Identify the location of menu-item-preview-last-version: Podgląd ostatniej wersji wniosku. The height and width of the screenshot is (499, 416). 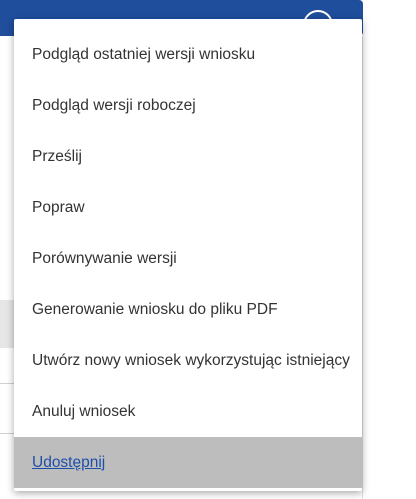
(188, 54).